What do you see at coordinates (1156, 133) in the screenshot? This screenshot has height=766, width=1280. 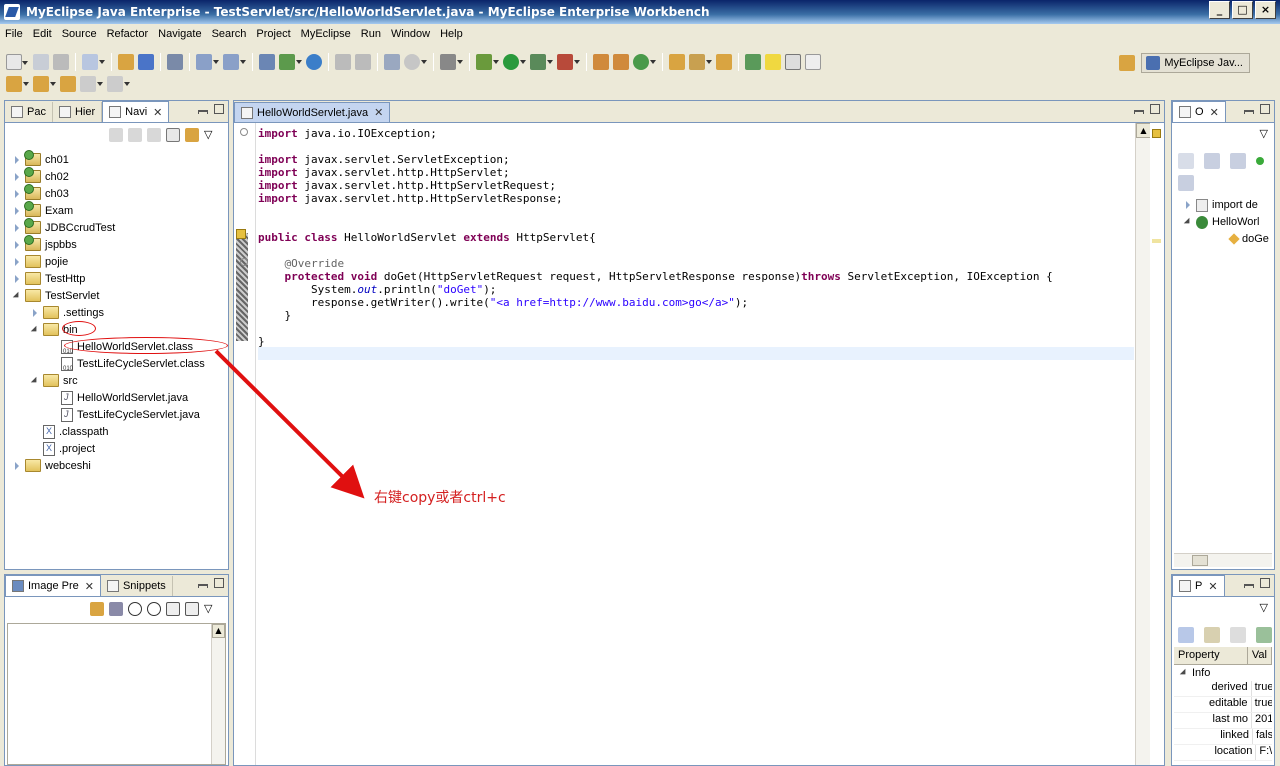 I see `warning-overview-icon` at bounding box center [1156, 133].